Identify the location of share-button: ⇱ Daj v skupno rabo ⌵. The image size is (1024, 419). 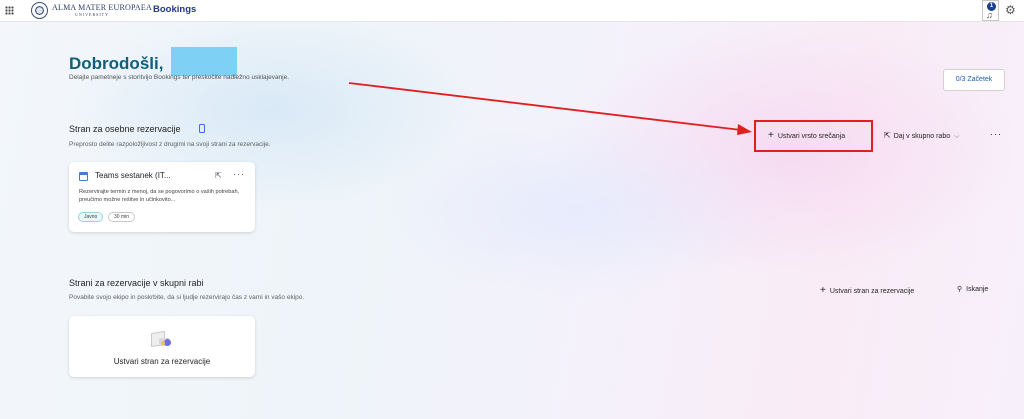
(921, 136).